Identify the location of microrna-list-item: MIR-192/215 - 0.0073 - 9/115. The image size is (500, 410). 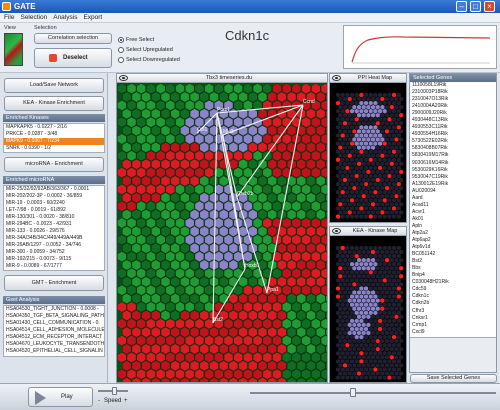
(54, 259).